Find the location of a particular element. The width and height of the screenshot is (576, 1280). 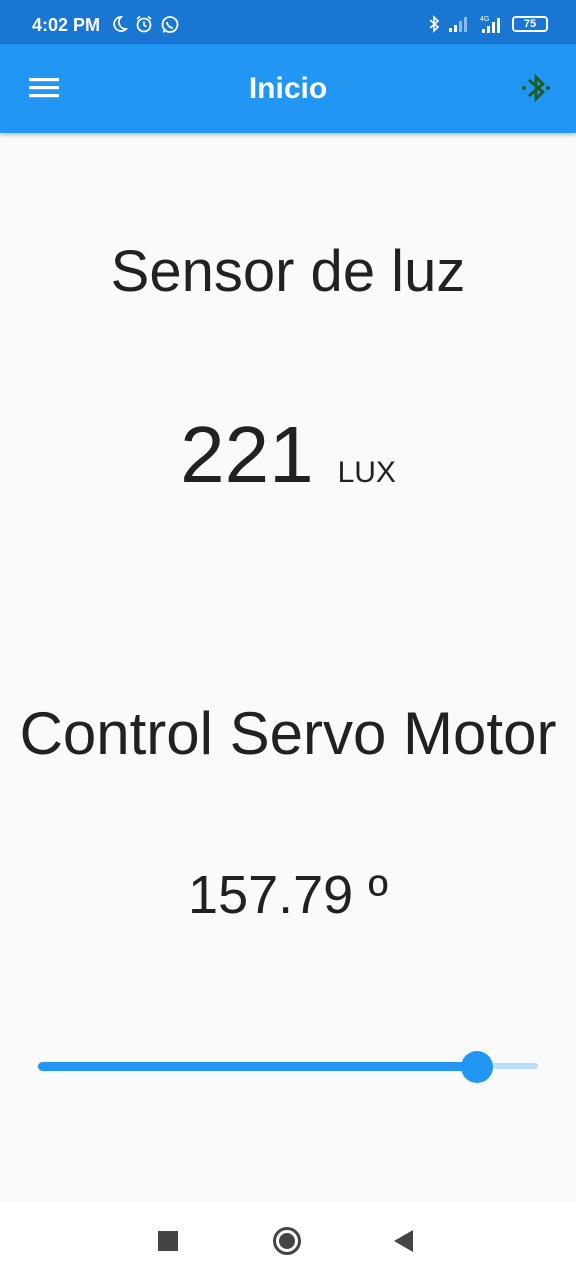

alarm-icon is located at coordinates (144, 24).